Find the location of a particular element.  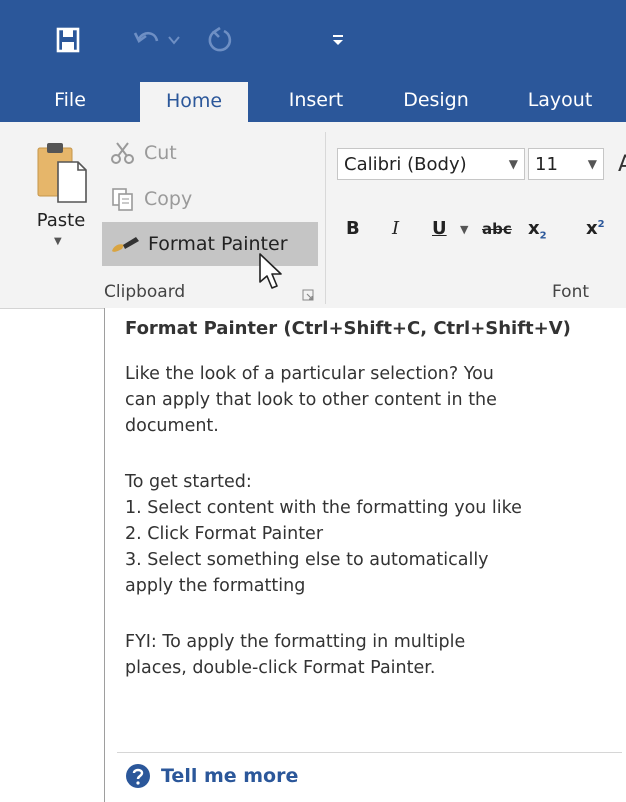

tab-insert: Insert is located at coordinates (316, 101).